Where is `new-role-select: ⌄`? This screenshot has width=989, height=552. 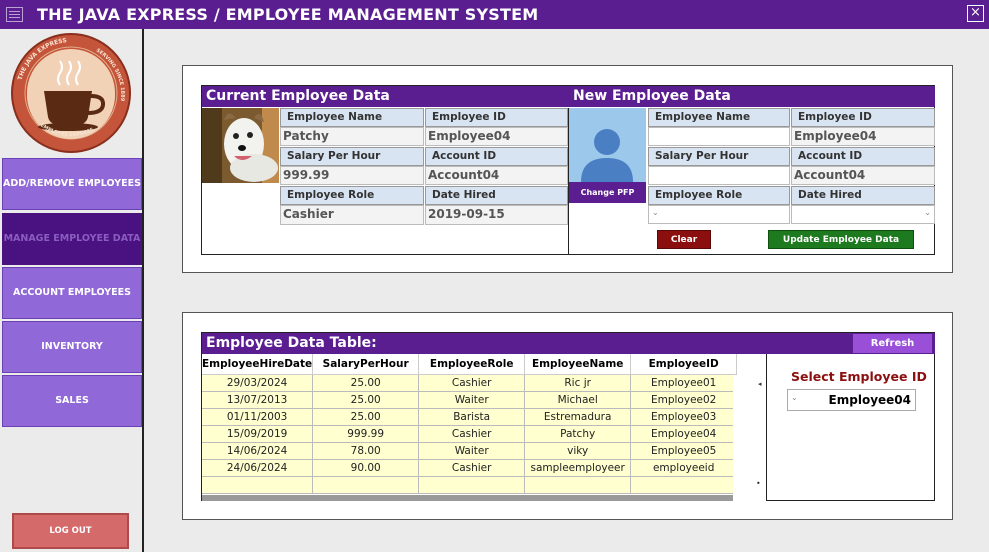
new-role-select: ⌄ is located at coordinates (719, 214).